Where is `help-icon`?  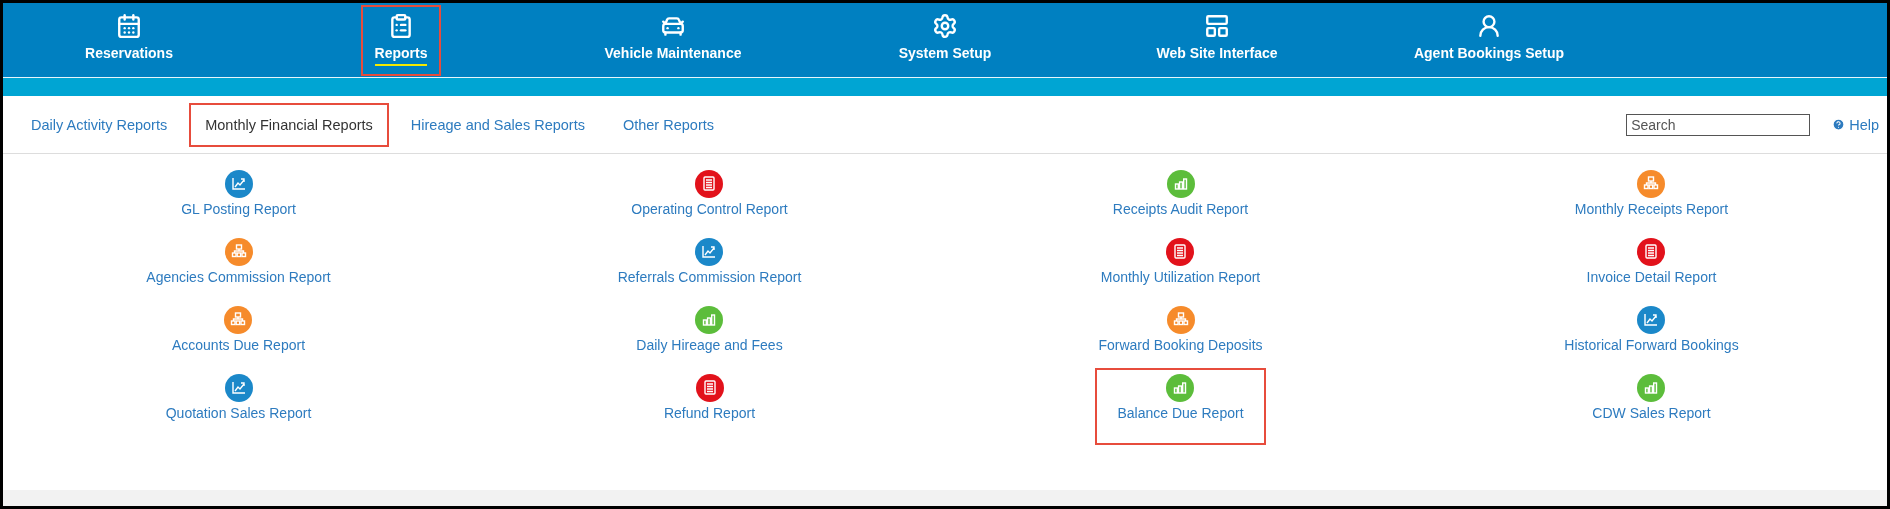
help-icon is located at coordinates (1839, 124).